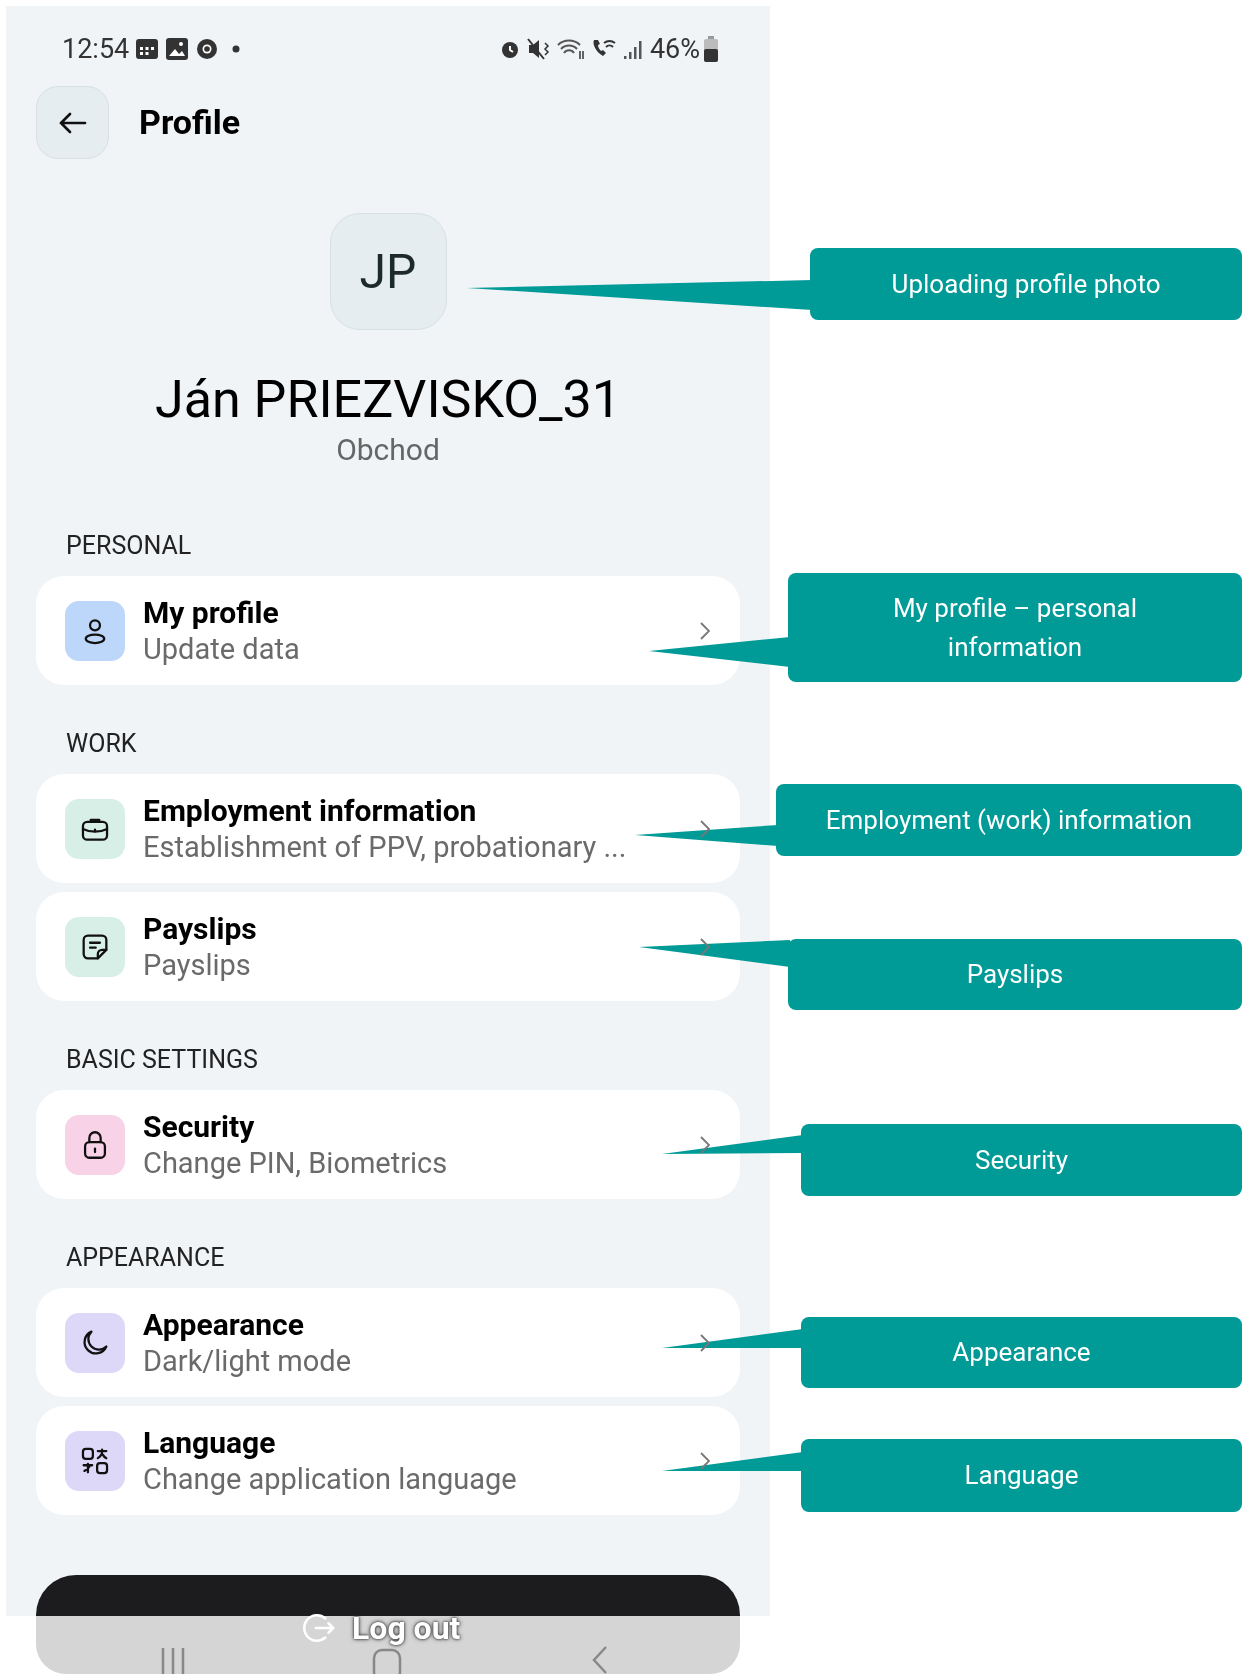 The height and width of the screenshot is (1674, 1245). I want to click on item-subtitle: Update data, so click(222, 648).